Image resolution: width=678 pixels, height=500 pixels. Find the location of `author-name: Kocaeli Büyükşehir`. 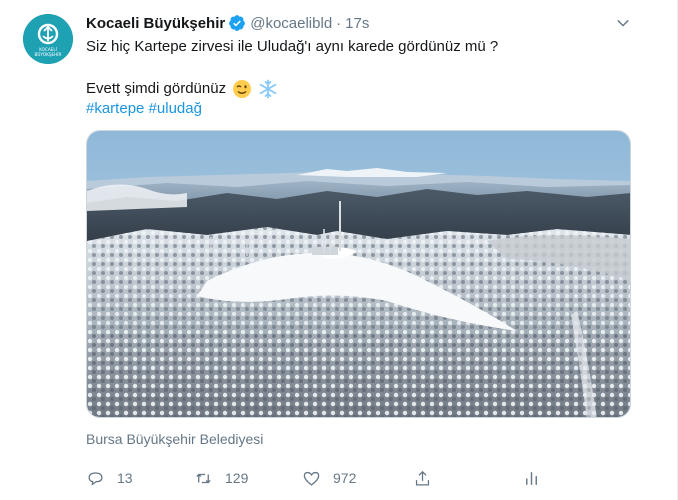

author-name: Kocaeli Büyükşehir is located at coordinates (155, 23).